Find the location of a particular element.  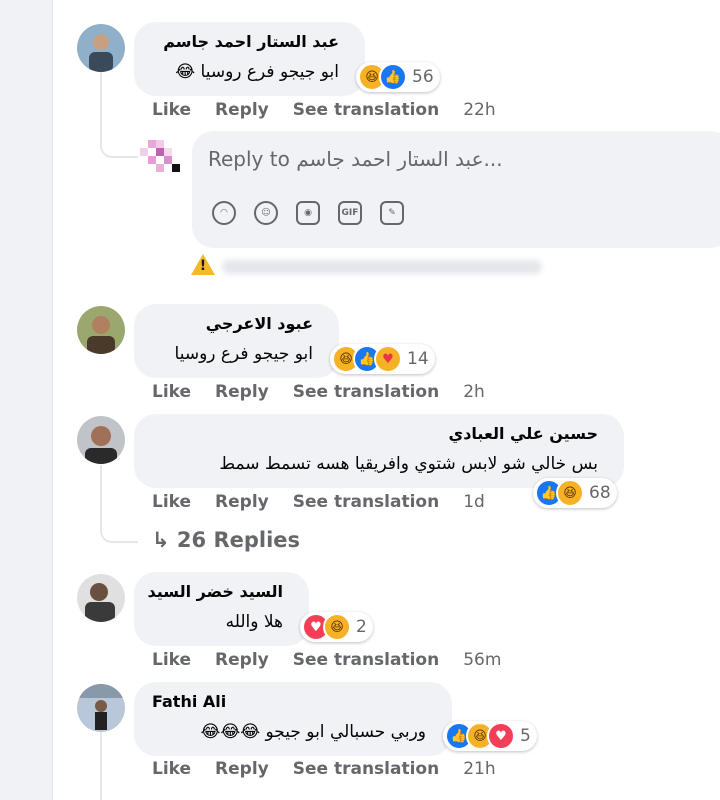

reply-arrow-icon: ↳ is located at coordinates (161, 540).